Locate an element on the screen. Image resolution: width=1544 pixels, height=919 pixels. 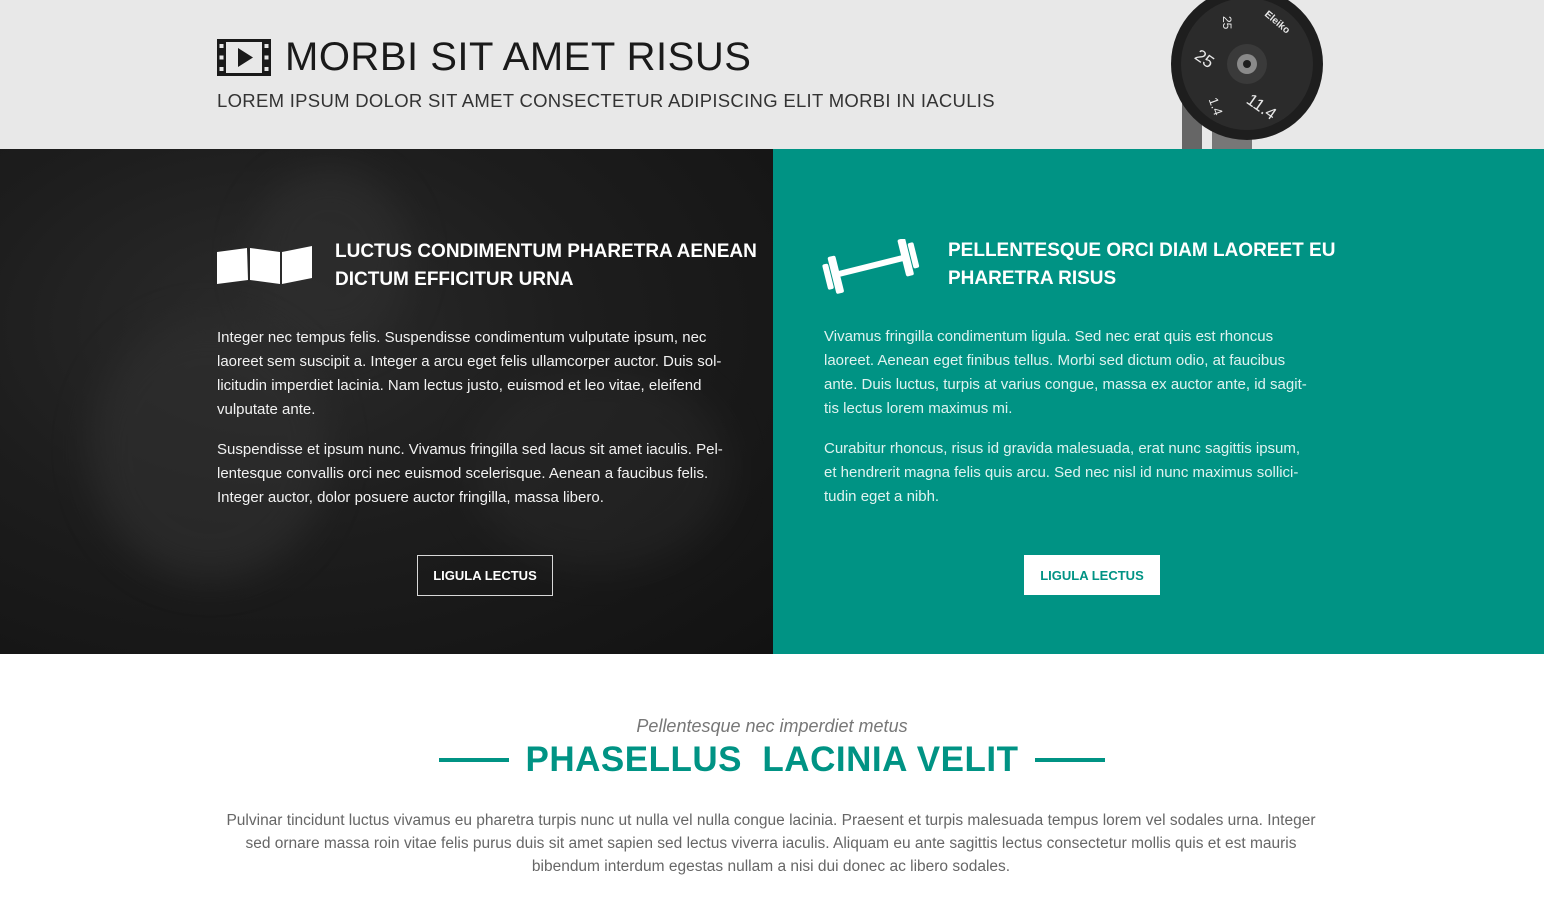
dumbbell-icon is located at coordinates (871, 266).